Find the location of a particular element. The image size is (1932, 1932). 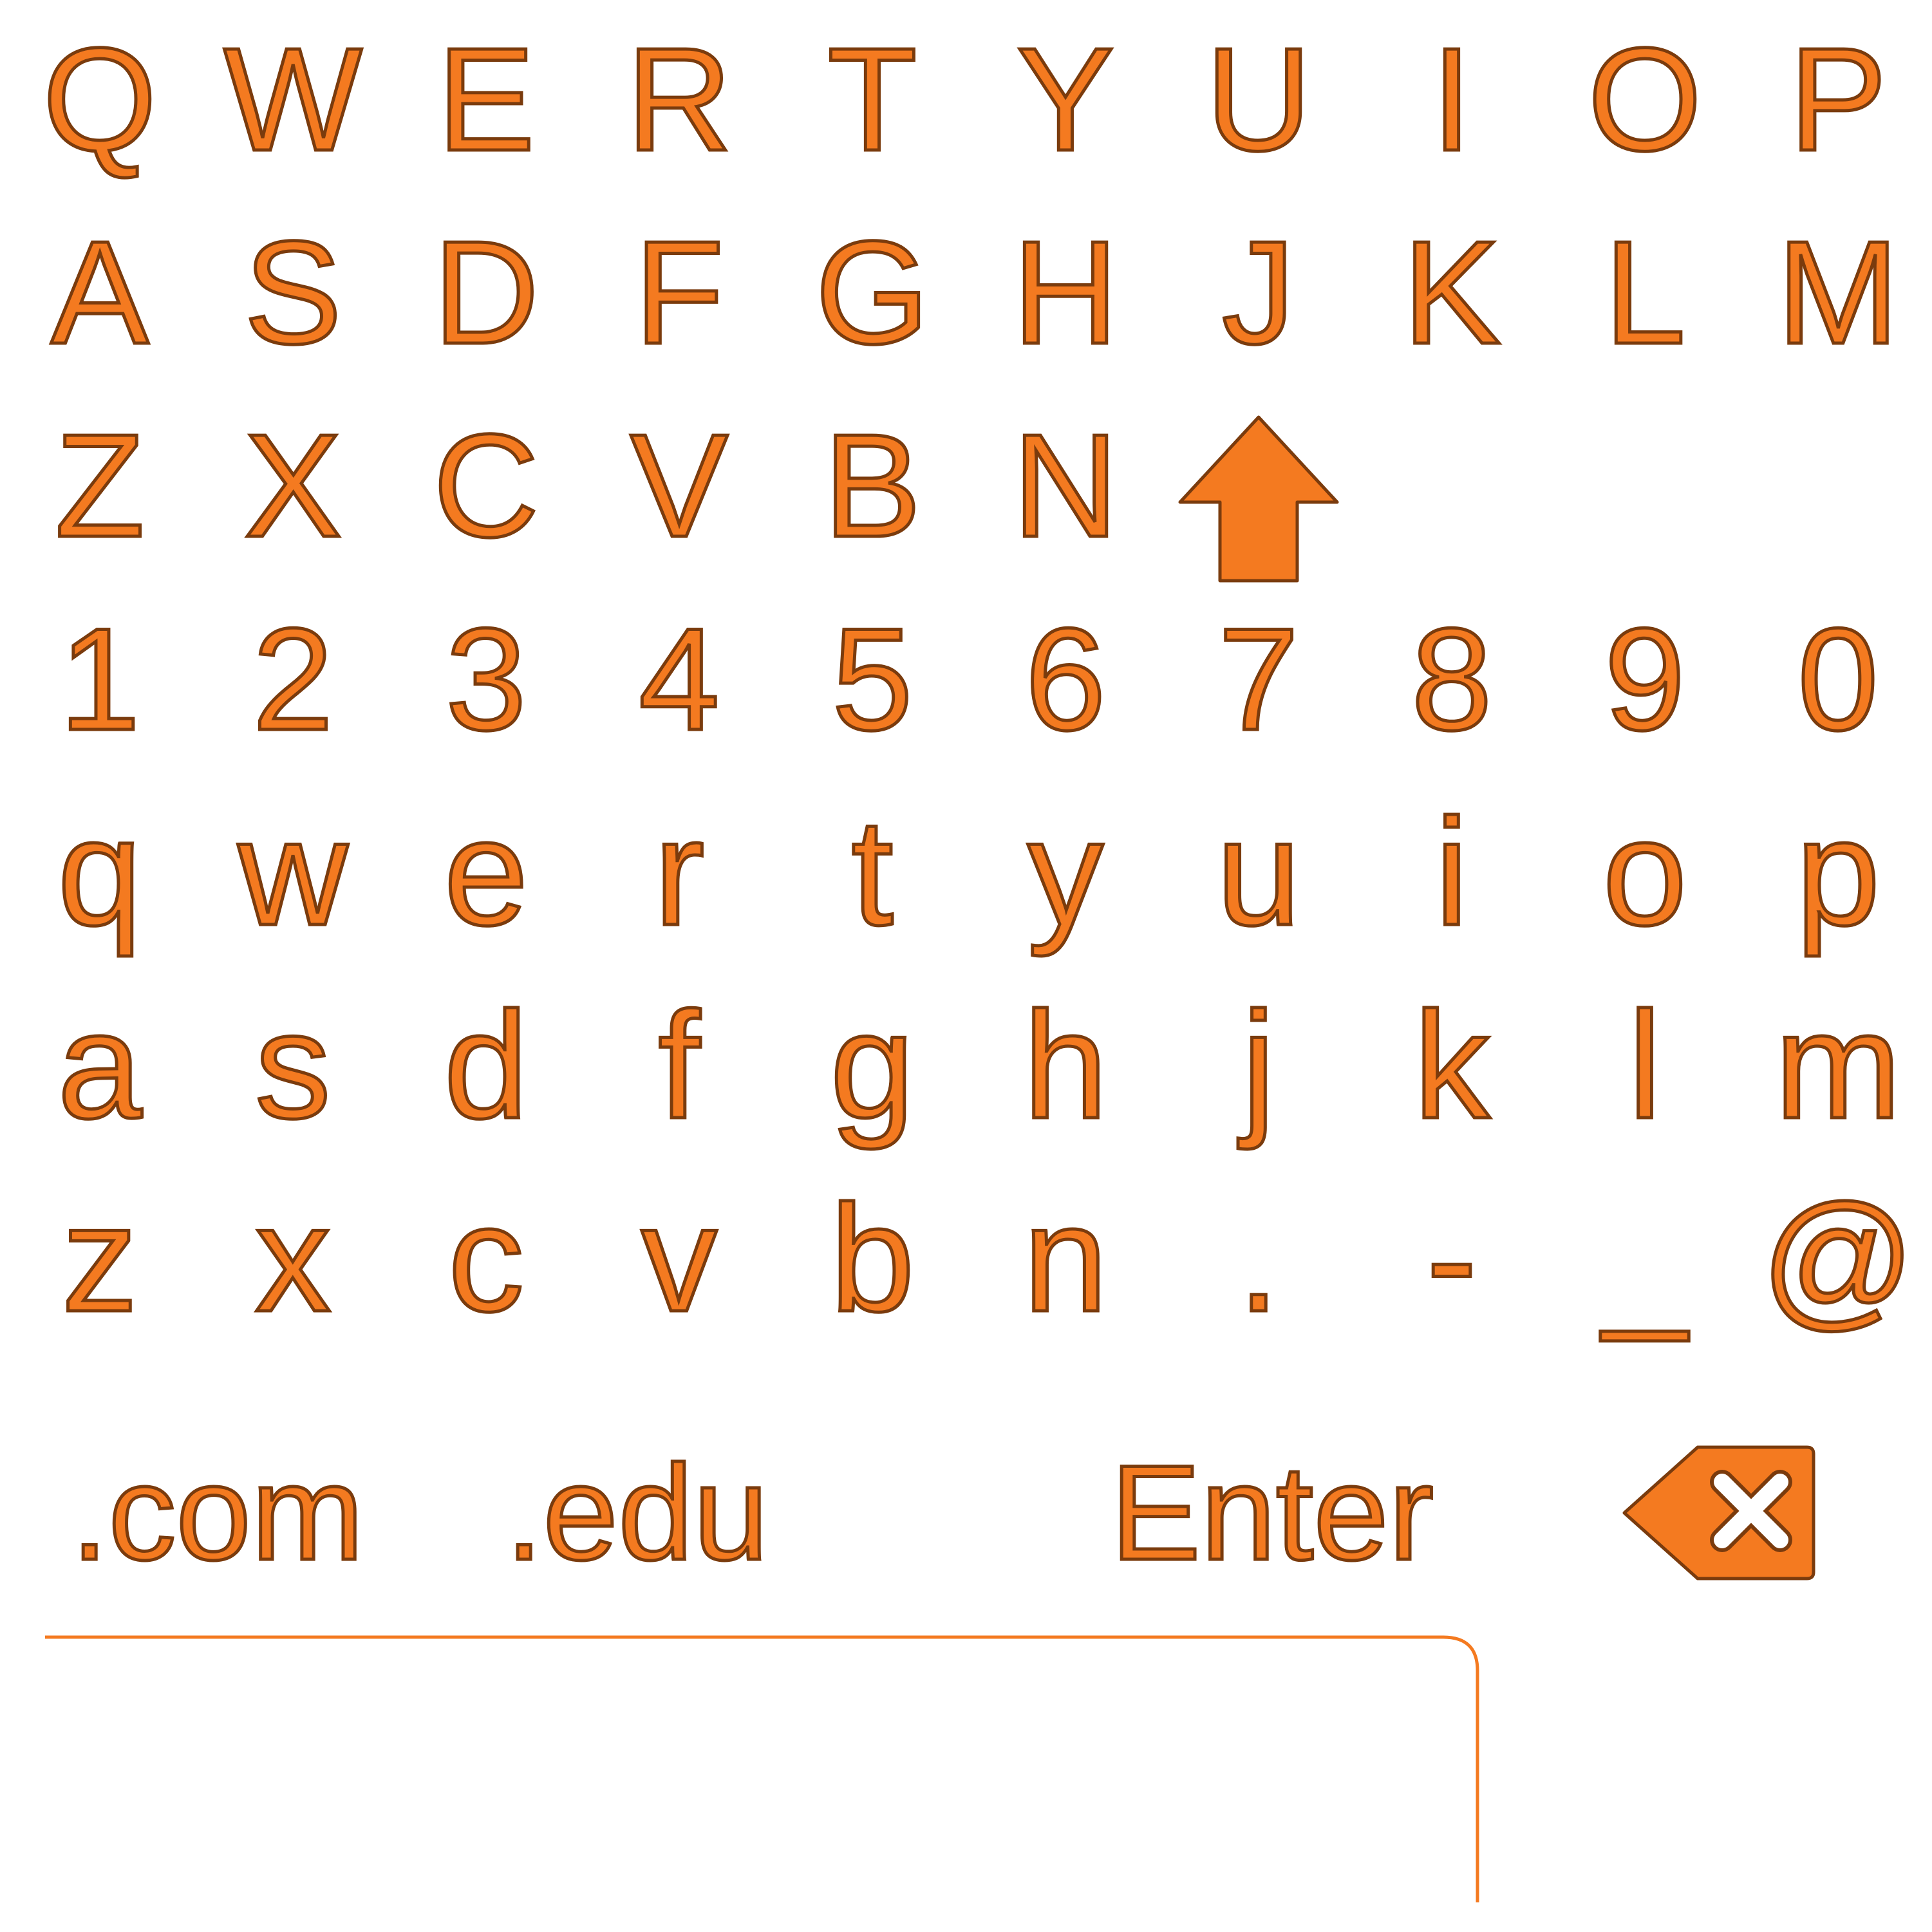

key-s: s is located at coordinates (292, 1065).